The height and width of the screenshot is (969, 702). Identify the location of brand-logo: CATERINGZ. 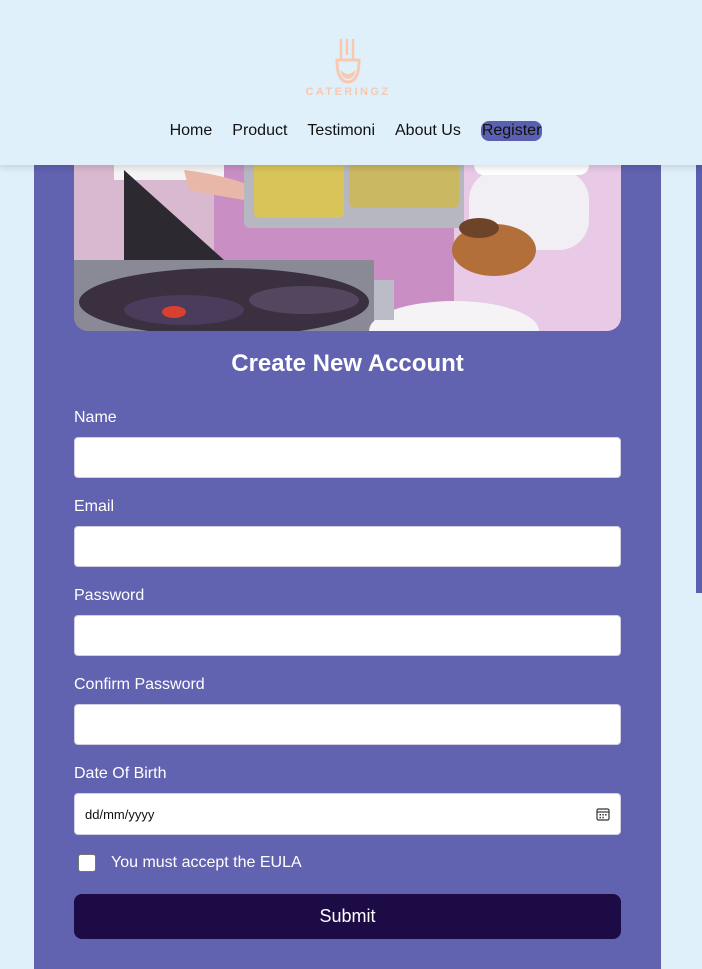
(348, 71).